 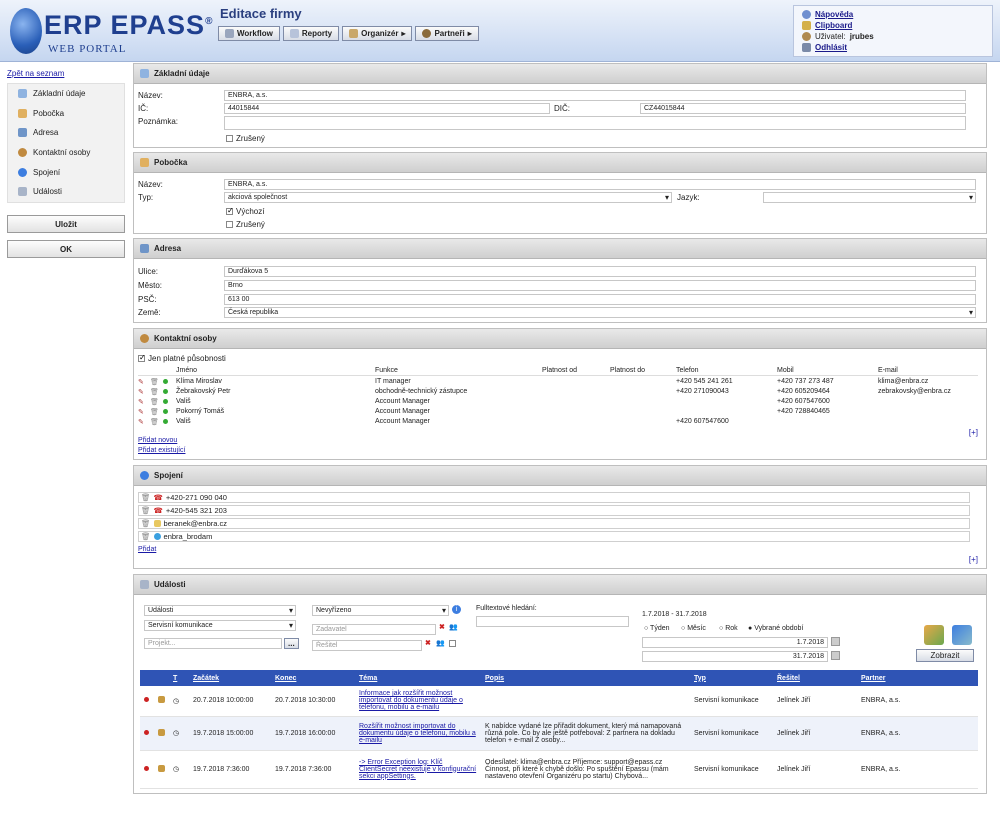 I want to click on solver-checkbox, so click(x=454, y=643).